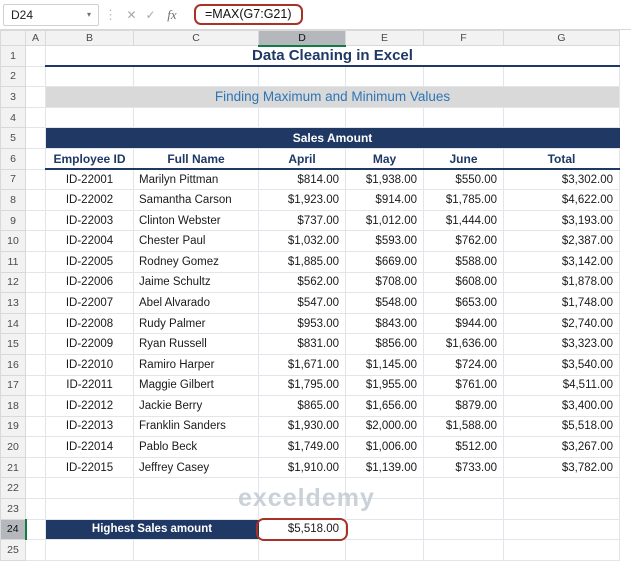  I want to click on cell-G11: $3,142.00, so click(561, 262).